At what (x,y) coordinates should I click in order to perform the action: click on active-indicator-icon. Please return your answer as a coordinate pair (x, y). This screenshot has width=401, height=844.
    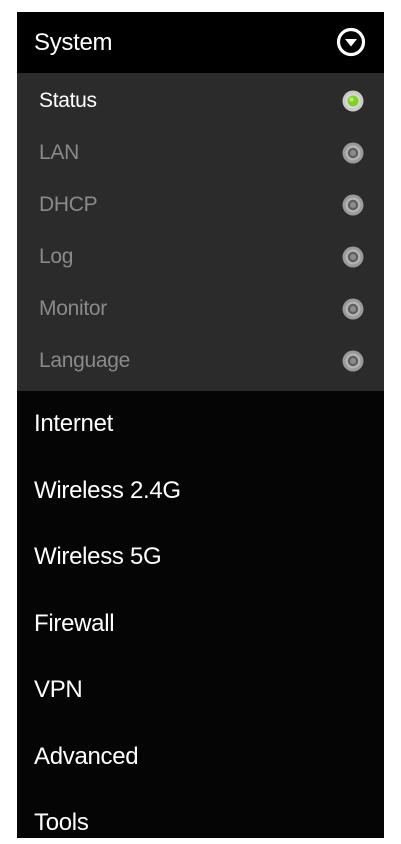
    Looking at the image, I should click on (353, 101).